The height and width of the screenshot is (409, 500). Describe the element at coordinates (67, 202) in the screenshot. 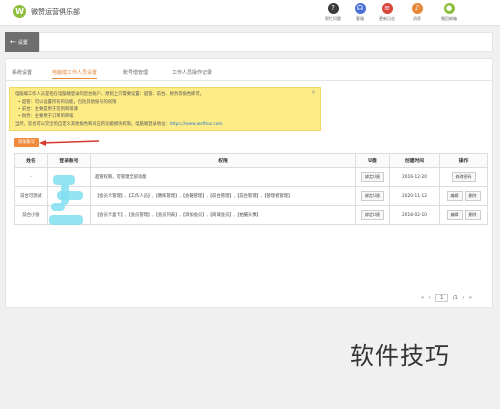

I see `account-redaction-scribble` at that location.